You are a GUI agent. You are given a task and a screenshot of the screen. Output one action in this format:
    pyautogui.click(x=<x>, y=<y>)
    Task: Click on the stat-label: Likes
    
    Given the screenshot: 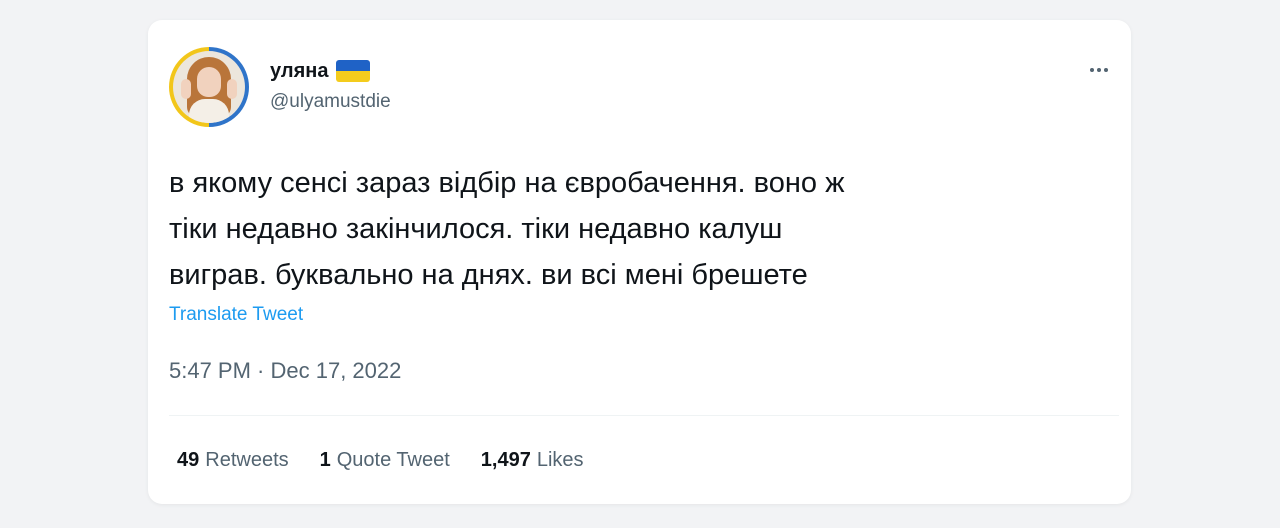 What is the action you would take?
    pyautogui.click(x=560, y=460)
    